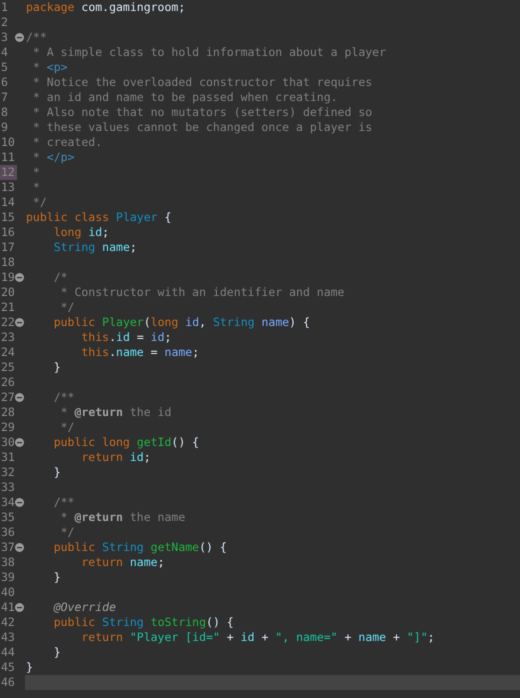 This screenshot has width=520, height=698. Describe the element at coordinates (4, 112) in the screenshot. I see `line-number: 8` at that location.